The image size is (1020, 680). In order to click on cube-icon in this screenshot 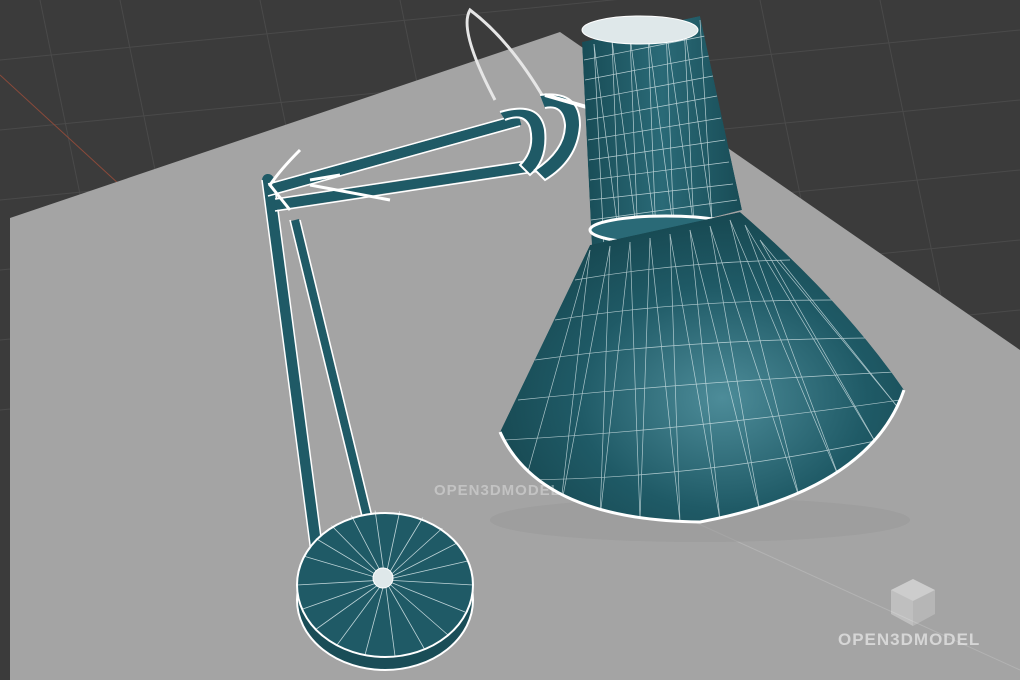, I will do `click(913, 602)`.